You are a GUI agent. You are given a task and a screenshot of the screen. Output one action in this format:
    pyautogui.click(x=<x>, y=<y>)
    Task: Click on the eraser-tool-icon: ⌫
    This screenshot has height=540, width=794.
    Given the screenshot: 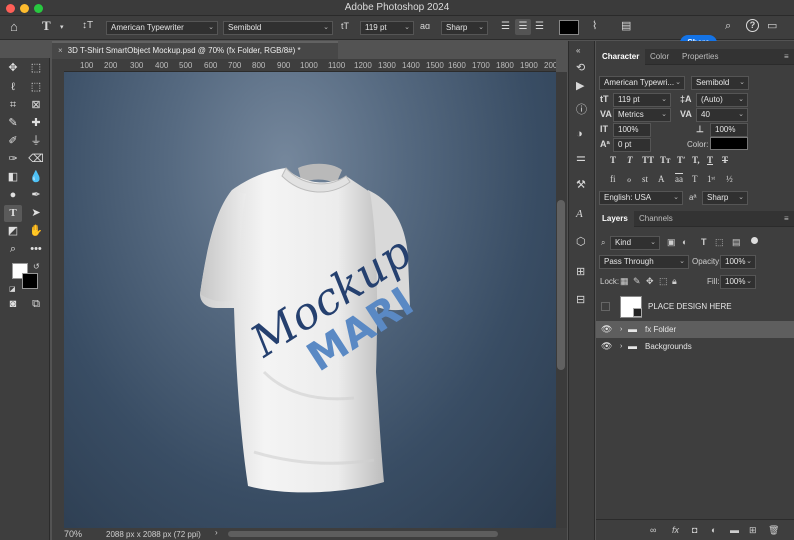 What is the action you would take?
    pyautogui.click(x=36, y=159)
    